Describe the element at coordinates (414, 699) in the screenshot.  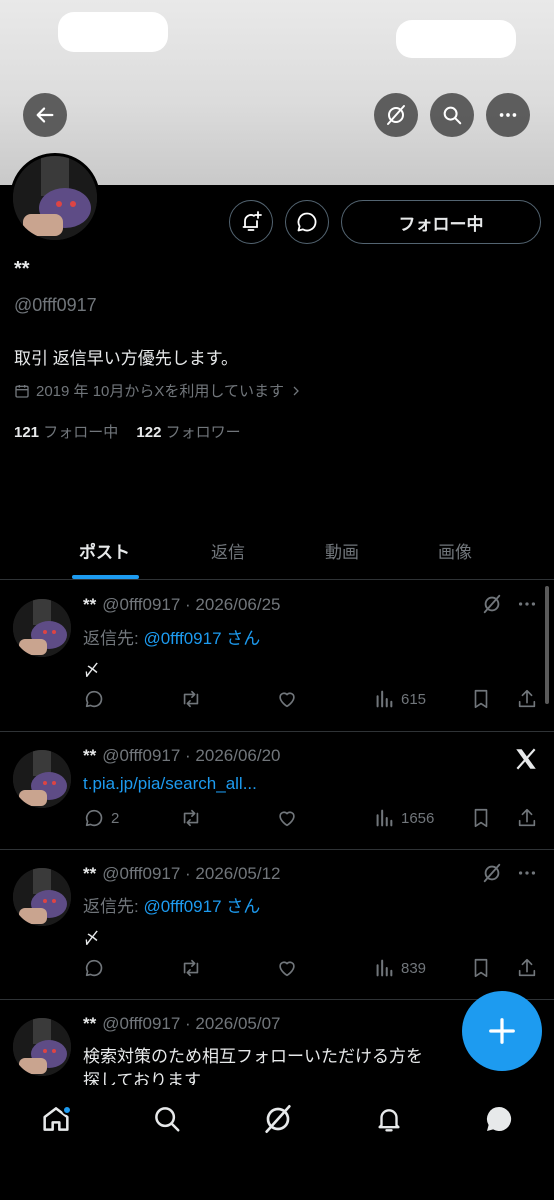
I see `views-count: 615` at that location.